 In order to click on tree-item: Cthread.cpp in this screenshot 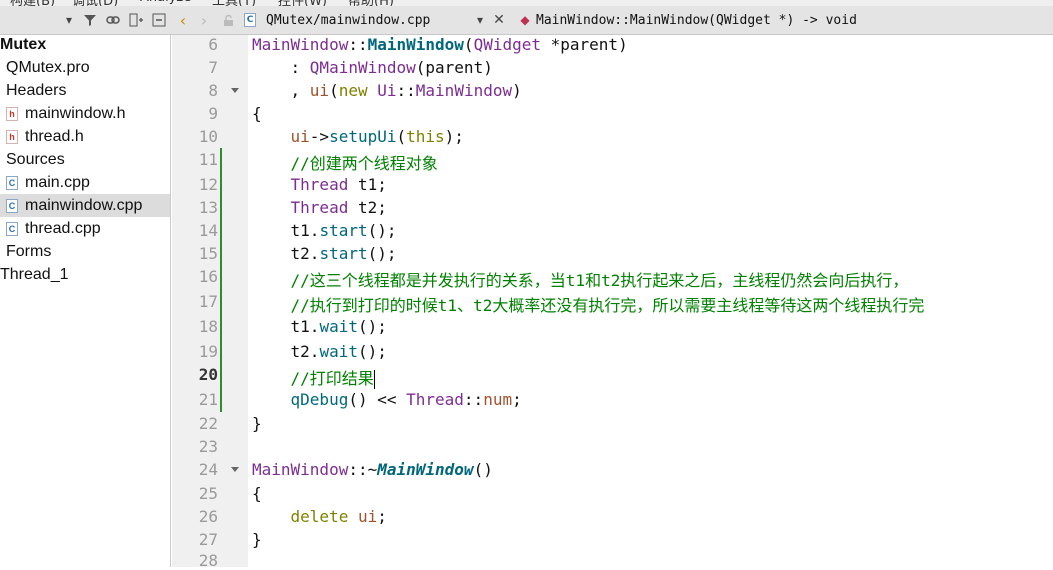, I will do `click(85, 228)`.